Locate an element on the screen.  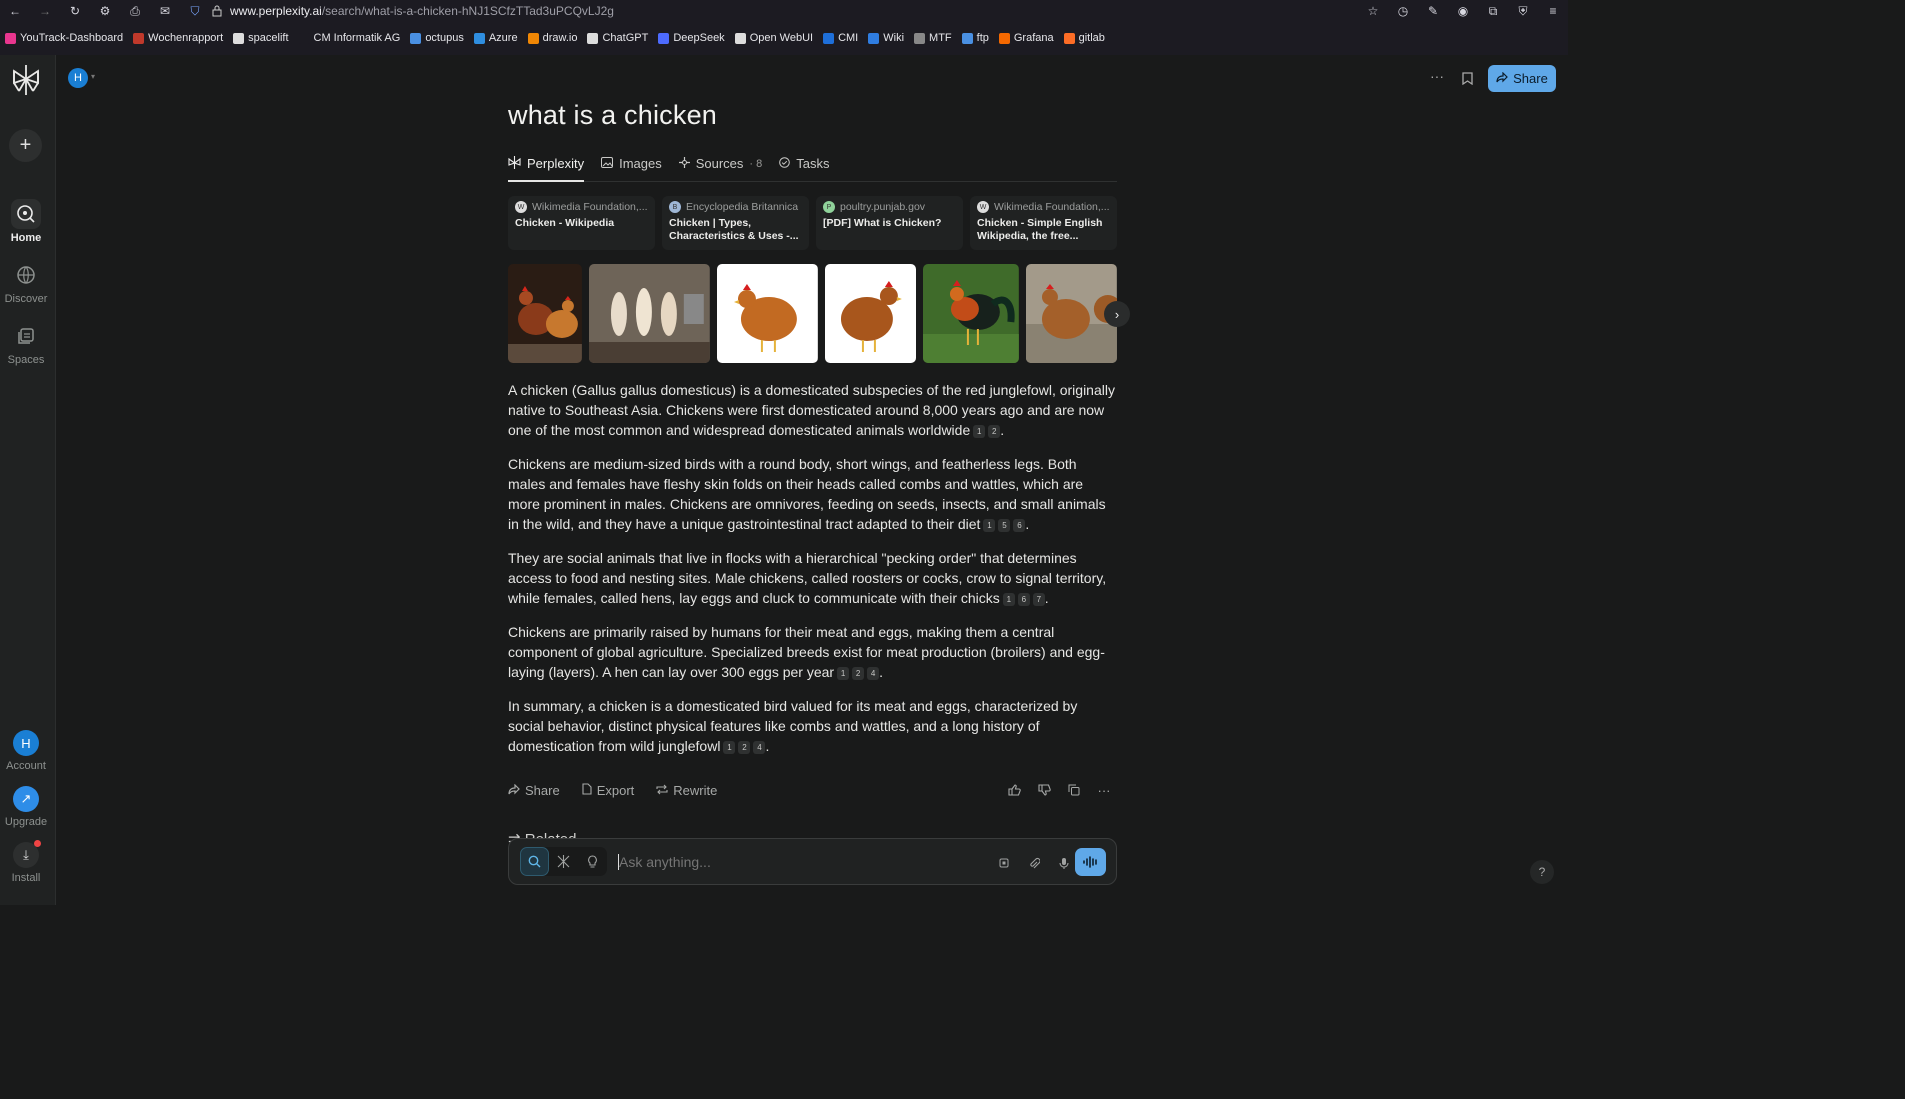
sidebar-item-account: H Account is located at coordinates (26, 751).